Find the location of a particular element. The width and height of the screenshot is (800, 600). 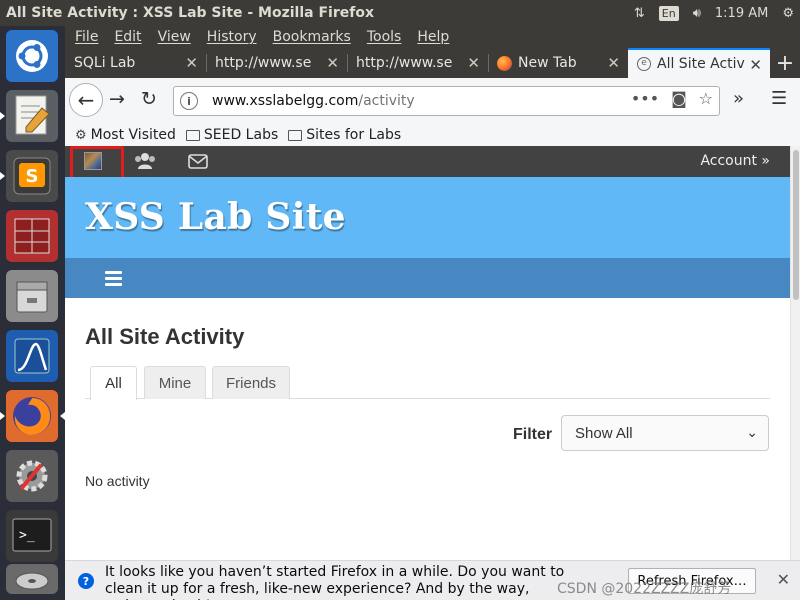

bookmarks-toolbar: ⚙ Most Visited SEED Labs Sites for Labs is located at coordinates (432, 135).